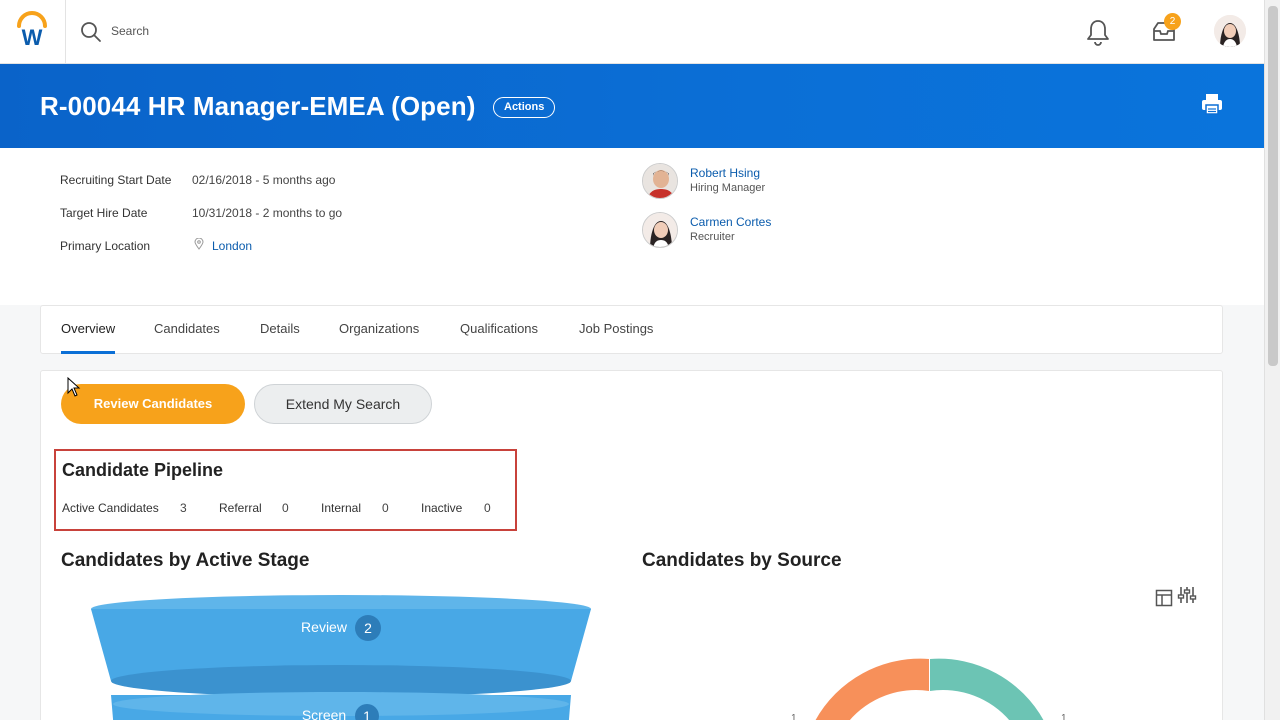  I want to click on funnel-stage-screen-label: Screen, so click(324, 713).